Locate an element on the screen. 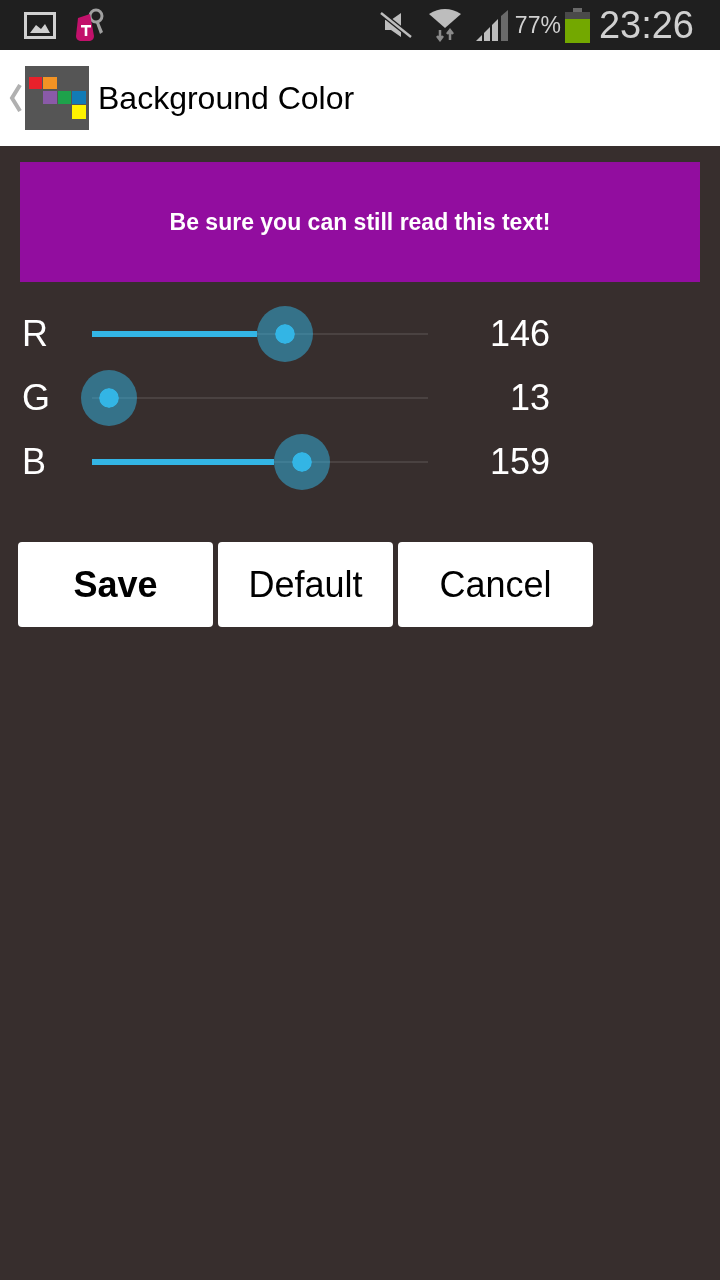  slider-value: 146 is located at coordinates (519, 334).